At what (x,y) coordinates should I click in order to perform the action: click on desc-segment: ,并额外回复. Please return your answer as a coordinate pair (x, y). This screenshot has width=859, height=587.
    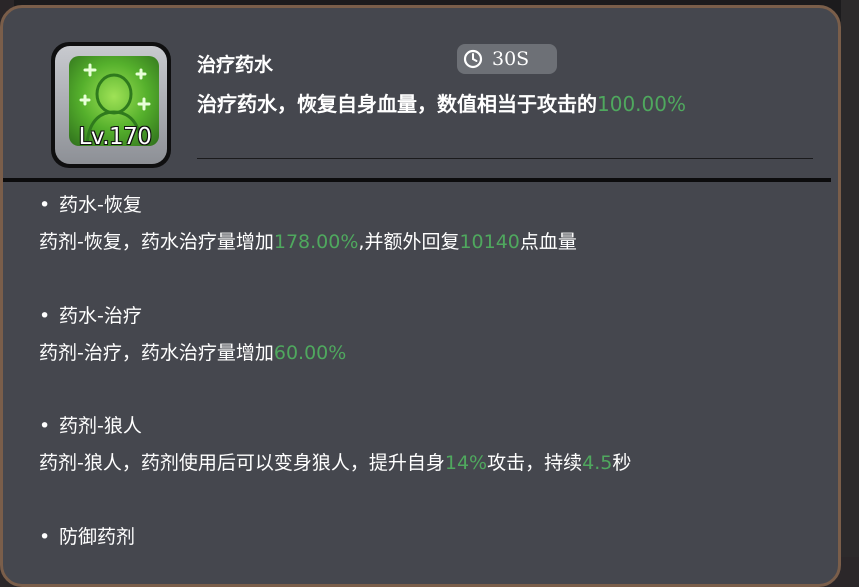
    Looking at the image, I should click on (409, 242).